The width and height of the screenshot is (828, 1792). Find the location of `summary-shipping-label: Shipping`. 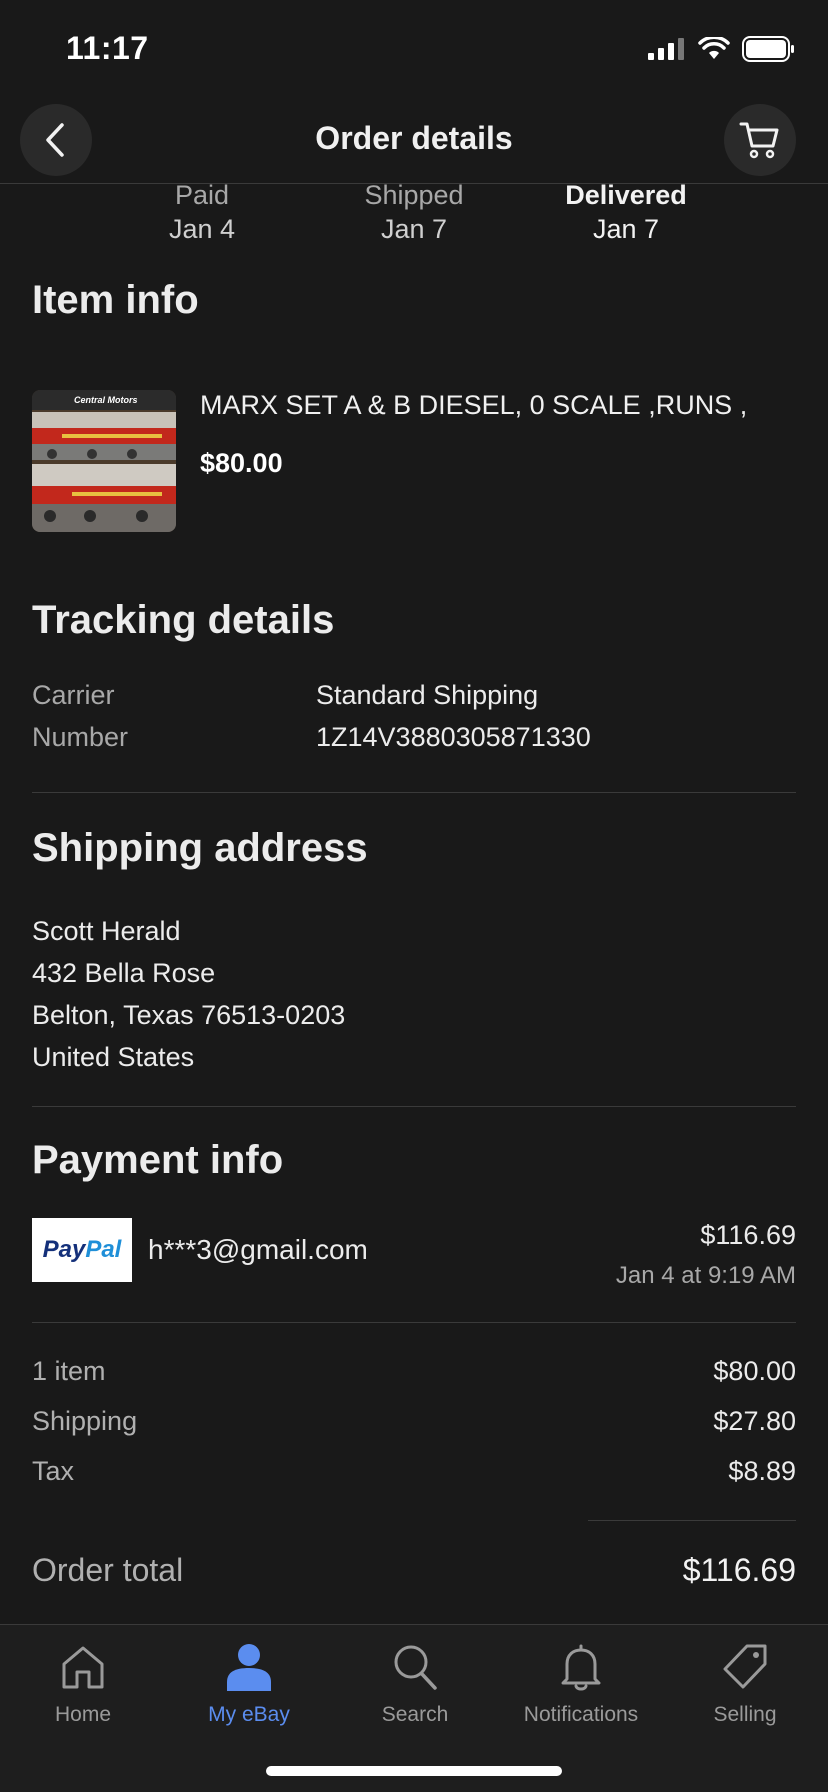

summary-shipping-label: Shipping is located at coordinates (85, 1421).